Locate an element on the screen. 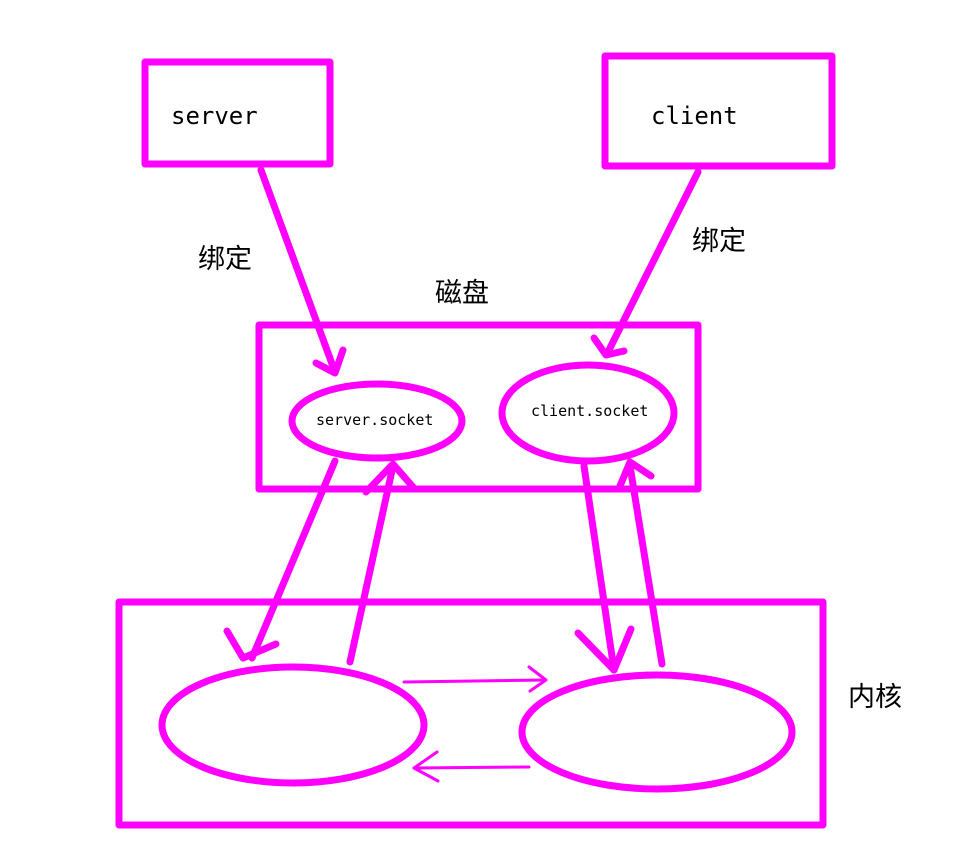  client-node: client is located at coordinates (718, 111).